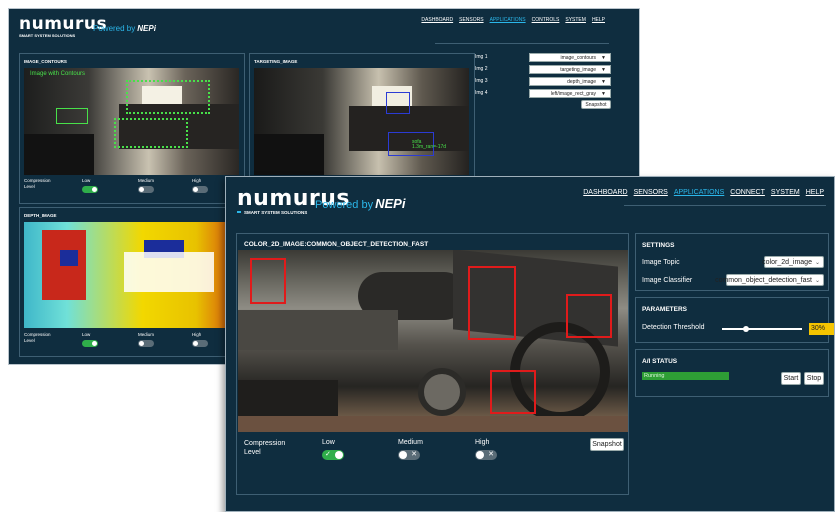 This screenshot has width=835, height=512. Describe the element at coordinates (481, 93) in the screenshot. I see `img4-label: Img 4` at that location.